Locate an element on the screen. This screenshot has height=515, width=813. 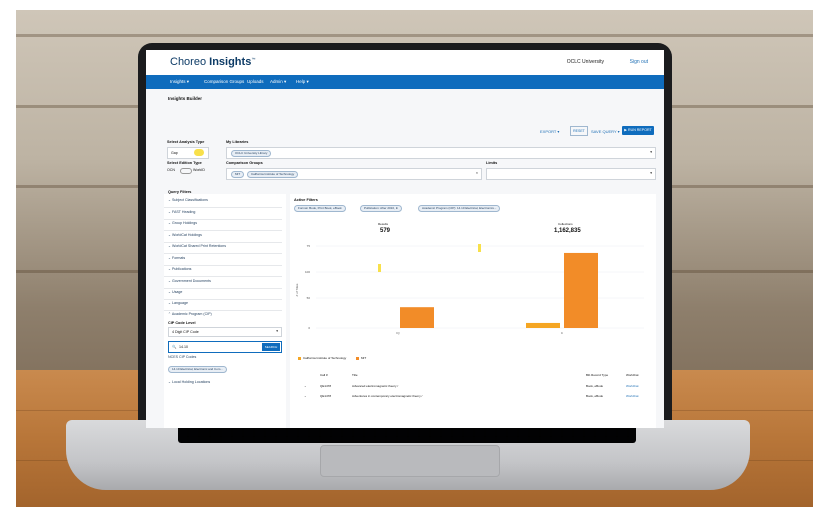
comparison-groups-field: MIT California Institute of Technology × is located at coordinates (354, 174).